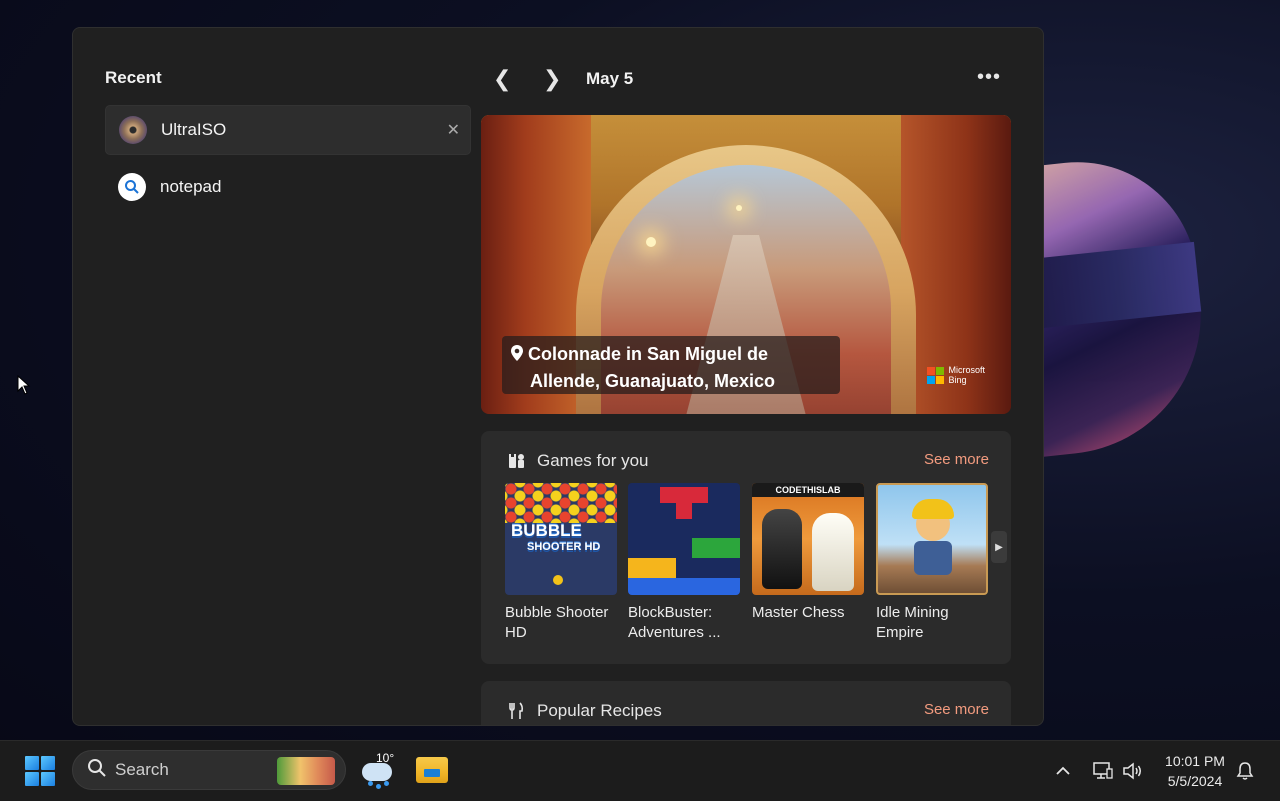  What do you see at coordinates (653, 381) in the screenshot?
I see `caption-line-2: Allende, Guanajuato, Mexico` at bounding box center [653, 381].